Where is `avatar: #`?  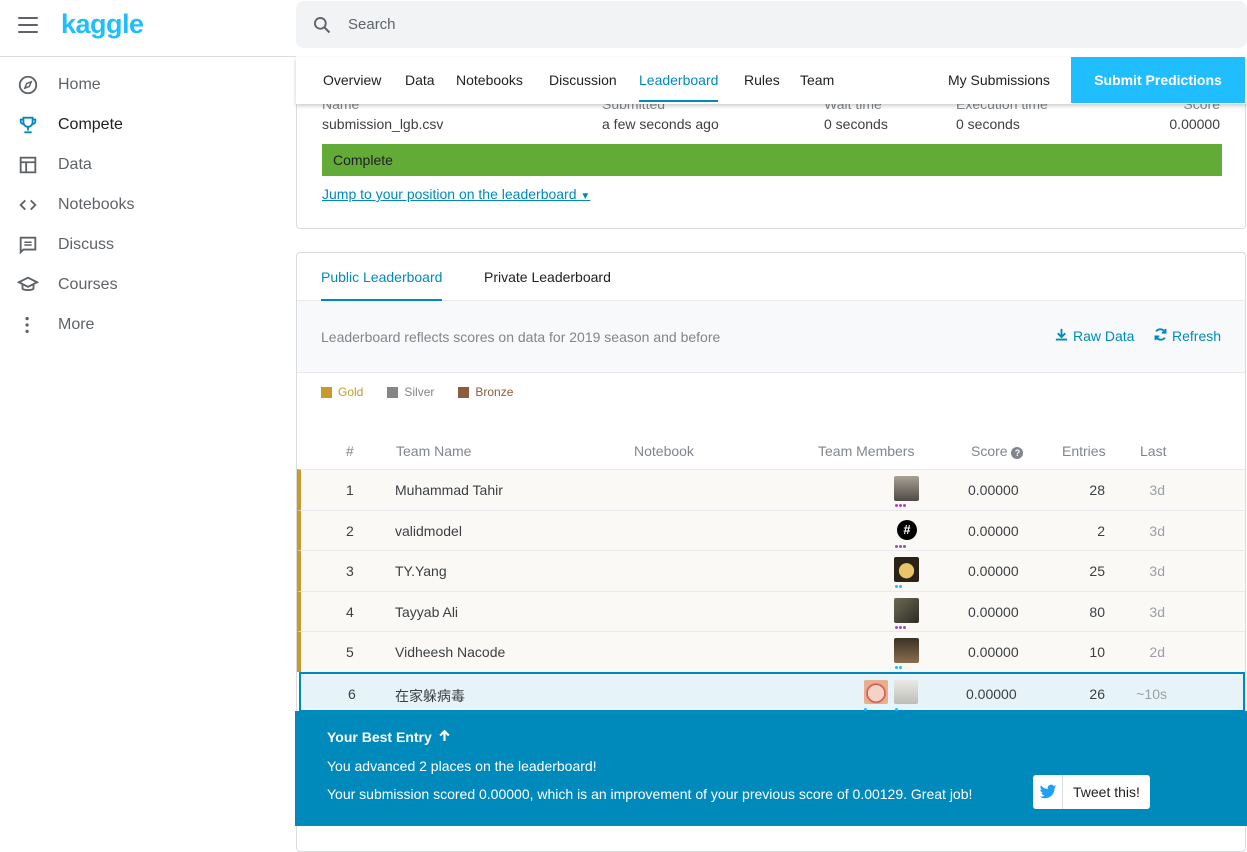
avatar: # is located at coordinates (907, 529).